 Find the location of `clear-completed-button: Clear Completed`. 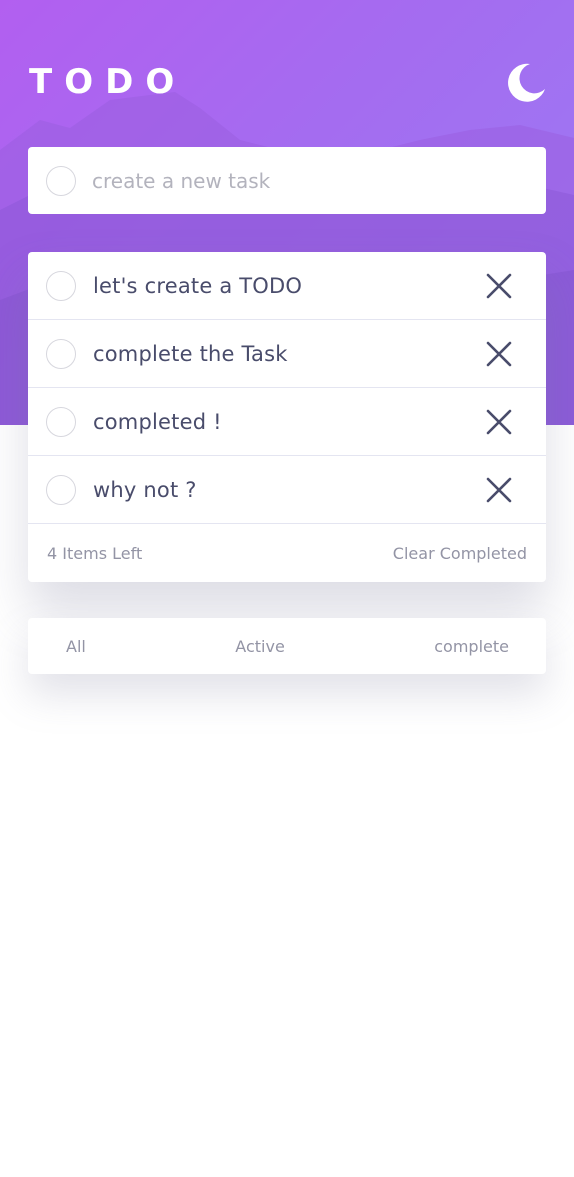

clear-completed-button: Clear Completed is located at coordinates (460, 553).